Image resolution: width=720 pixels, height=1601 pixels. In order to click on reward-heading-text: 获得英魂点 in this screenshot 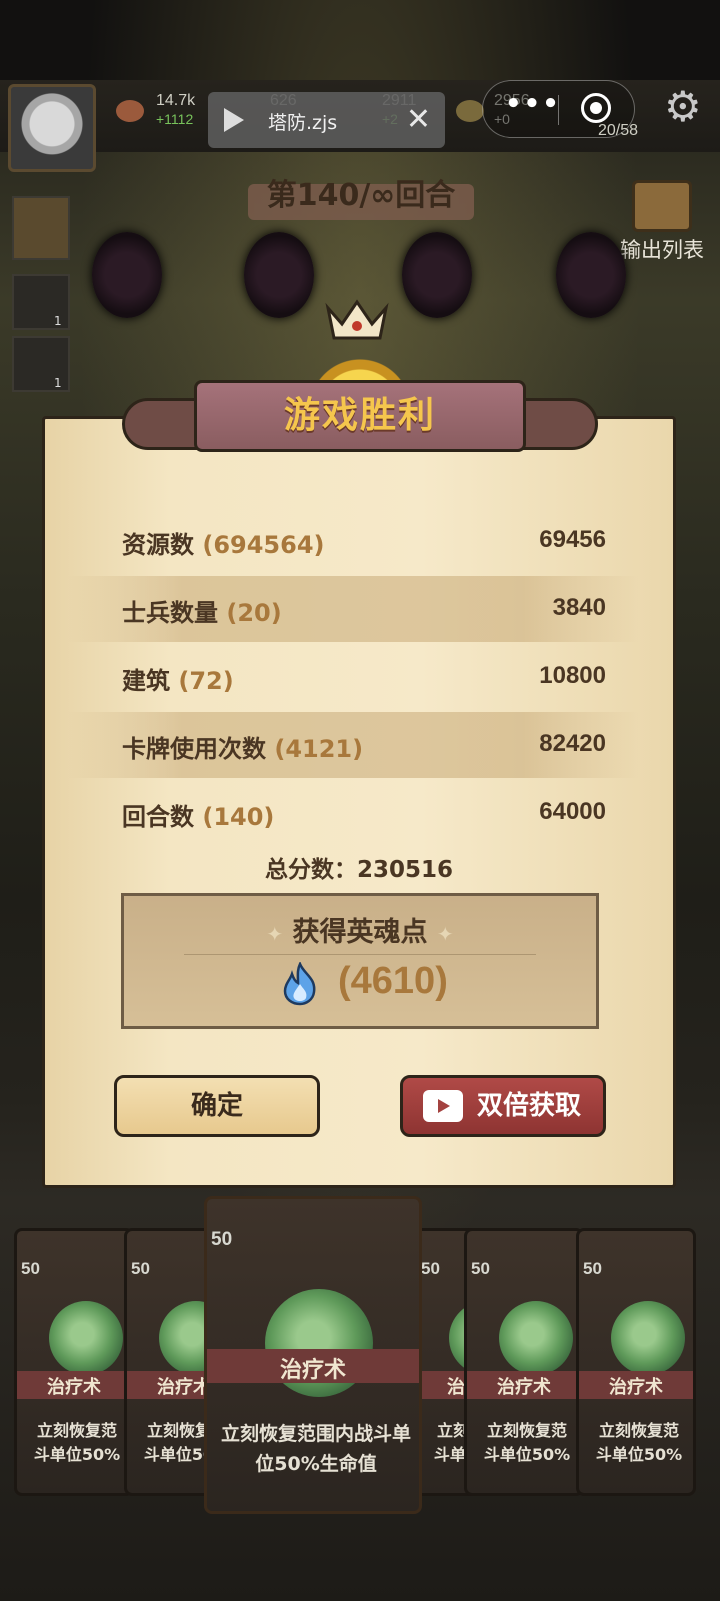, I will do `click(360, 932)`.